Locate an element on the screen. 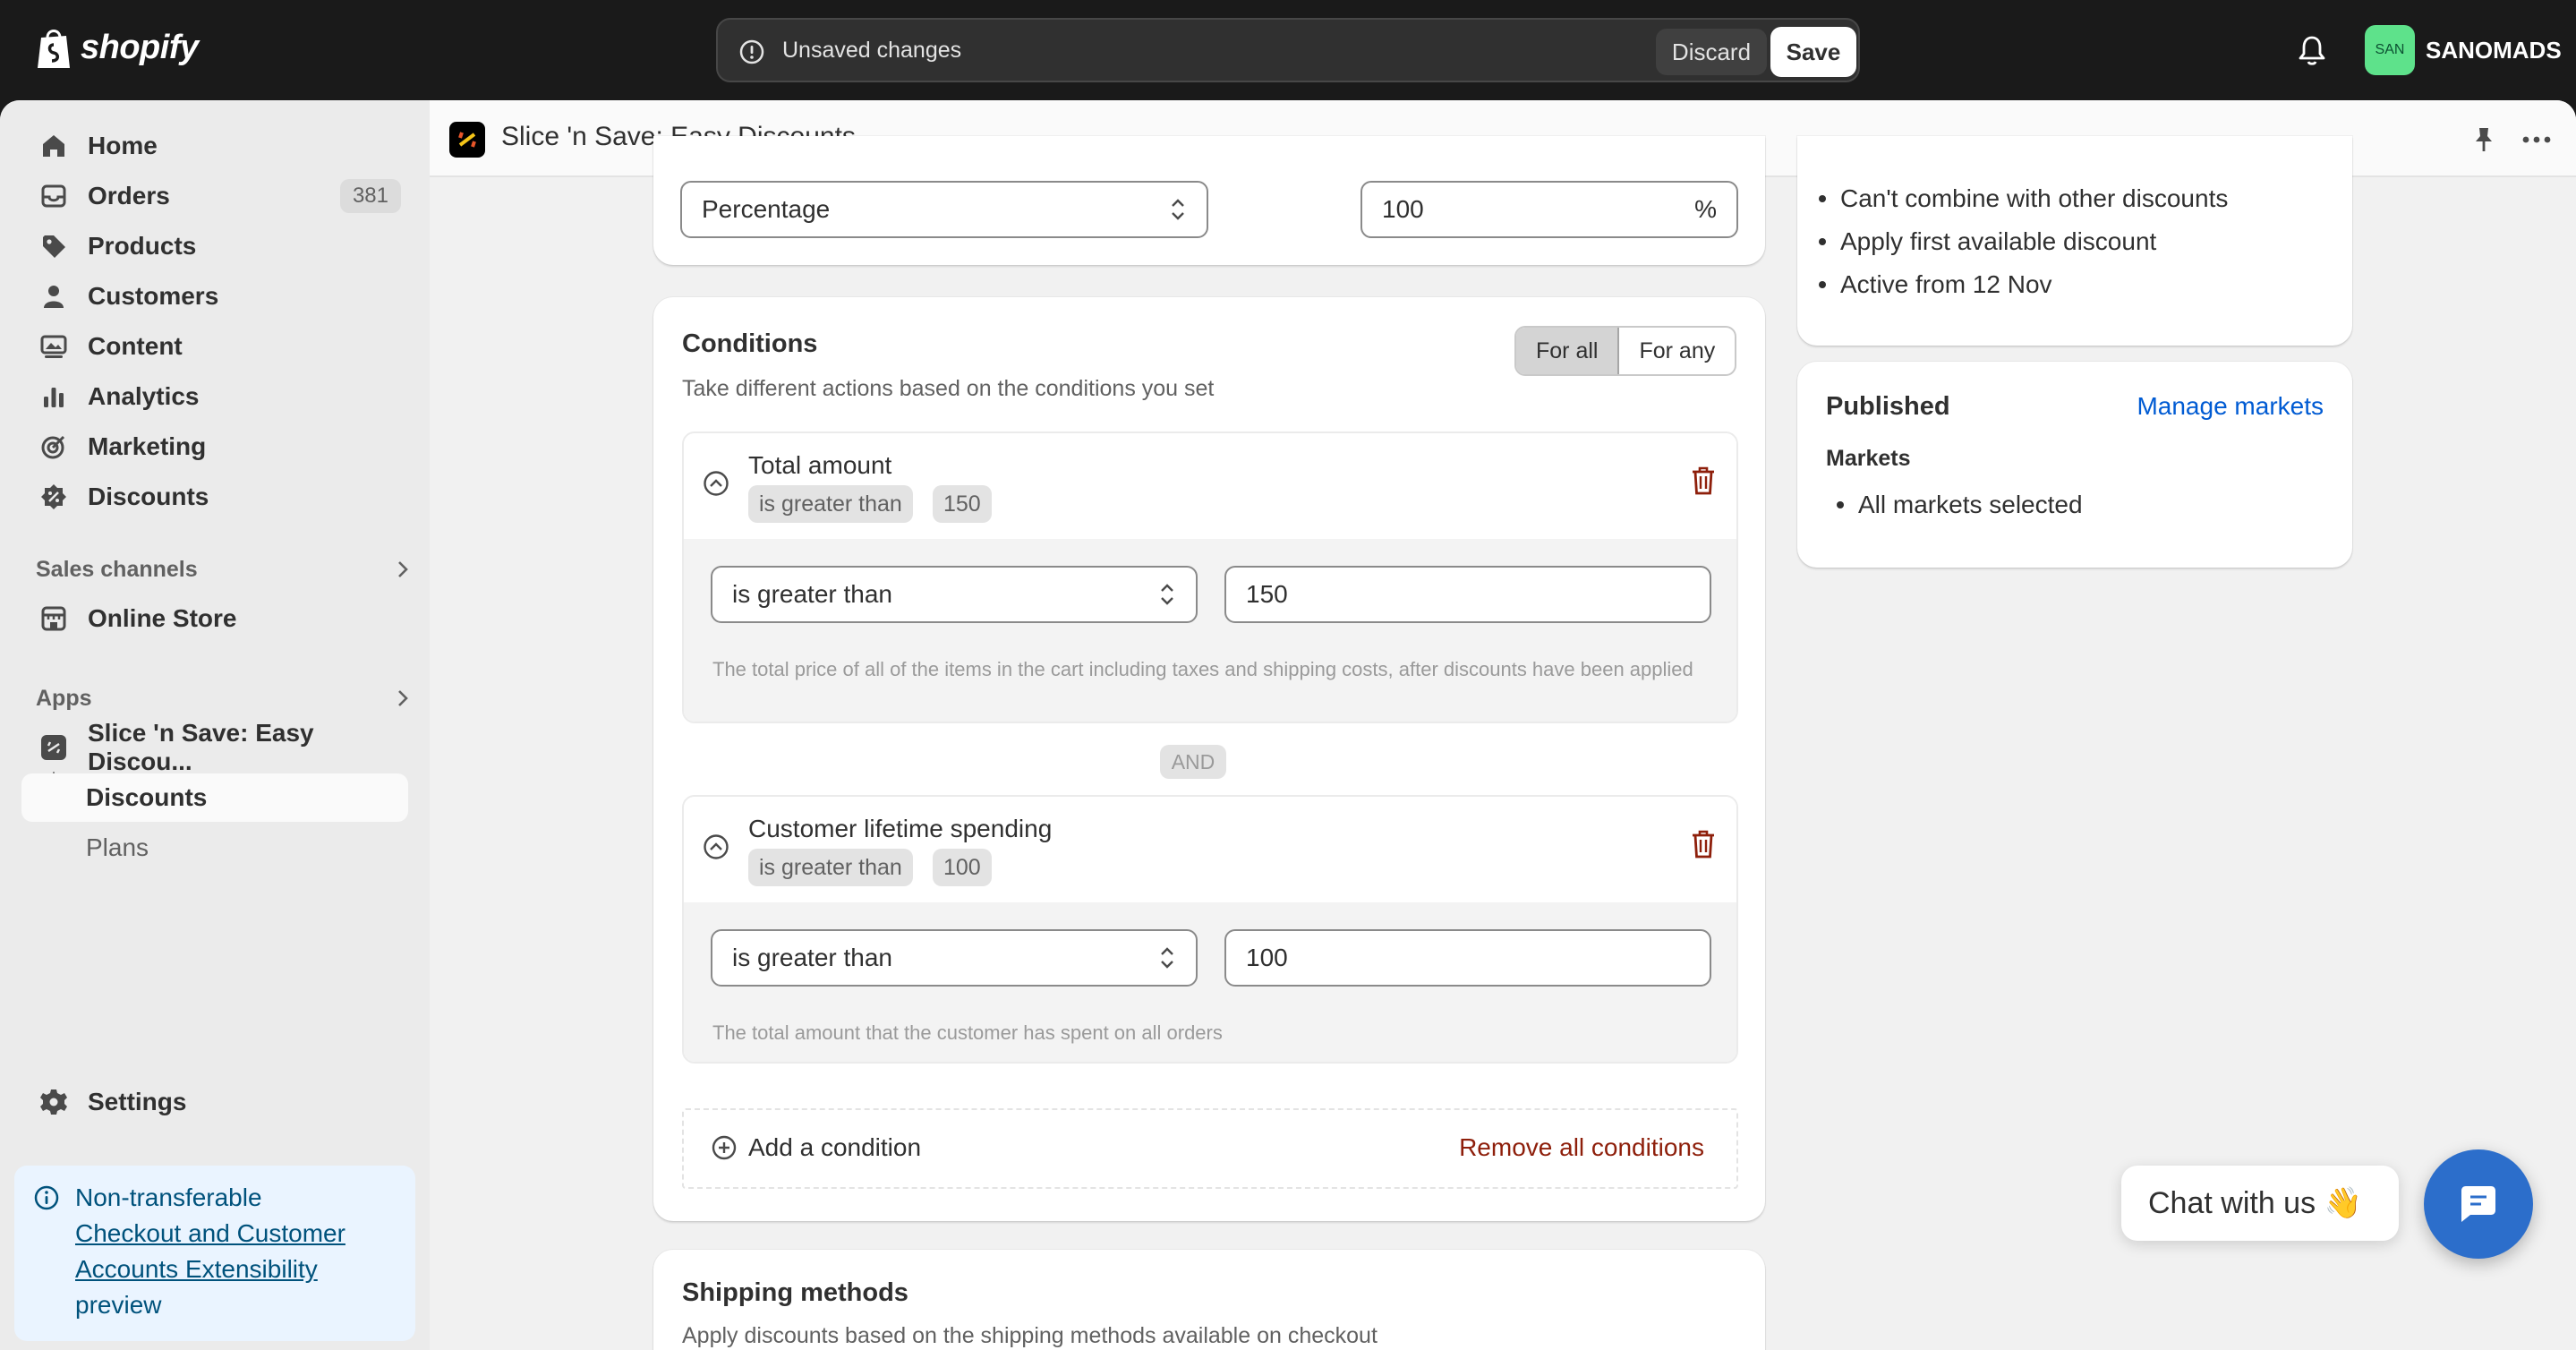  add-condition-label: Add a condition is located at coordinates (835, 1147).